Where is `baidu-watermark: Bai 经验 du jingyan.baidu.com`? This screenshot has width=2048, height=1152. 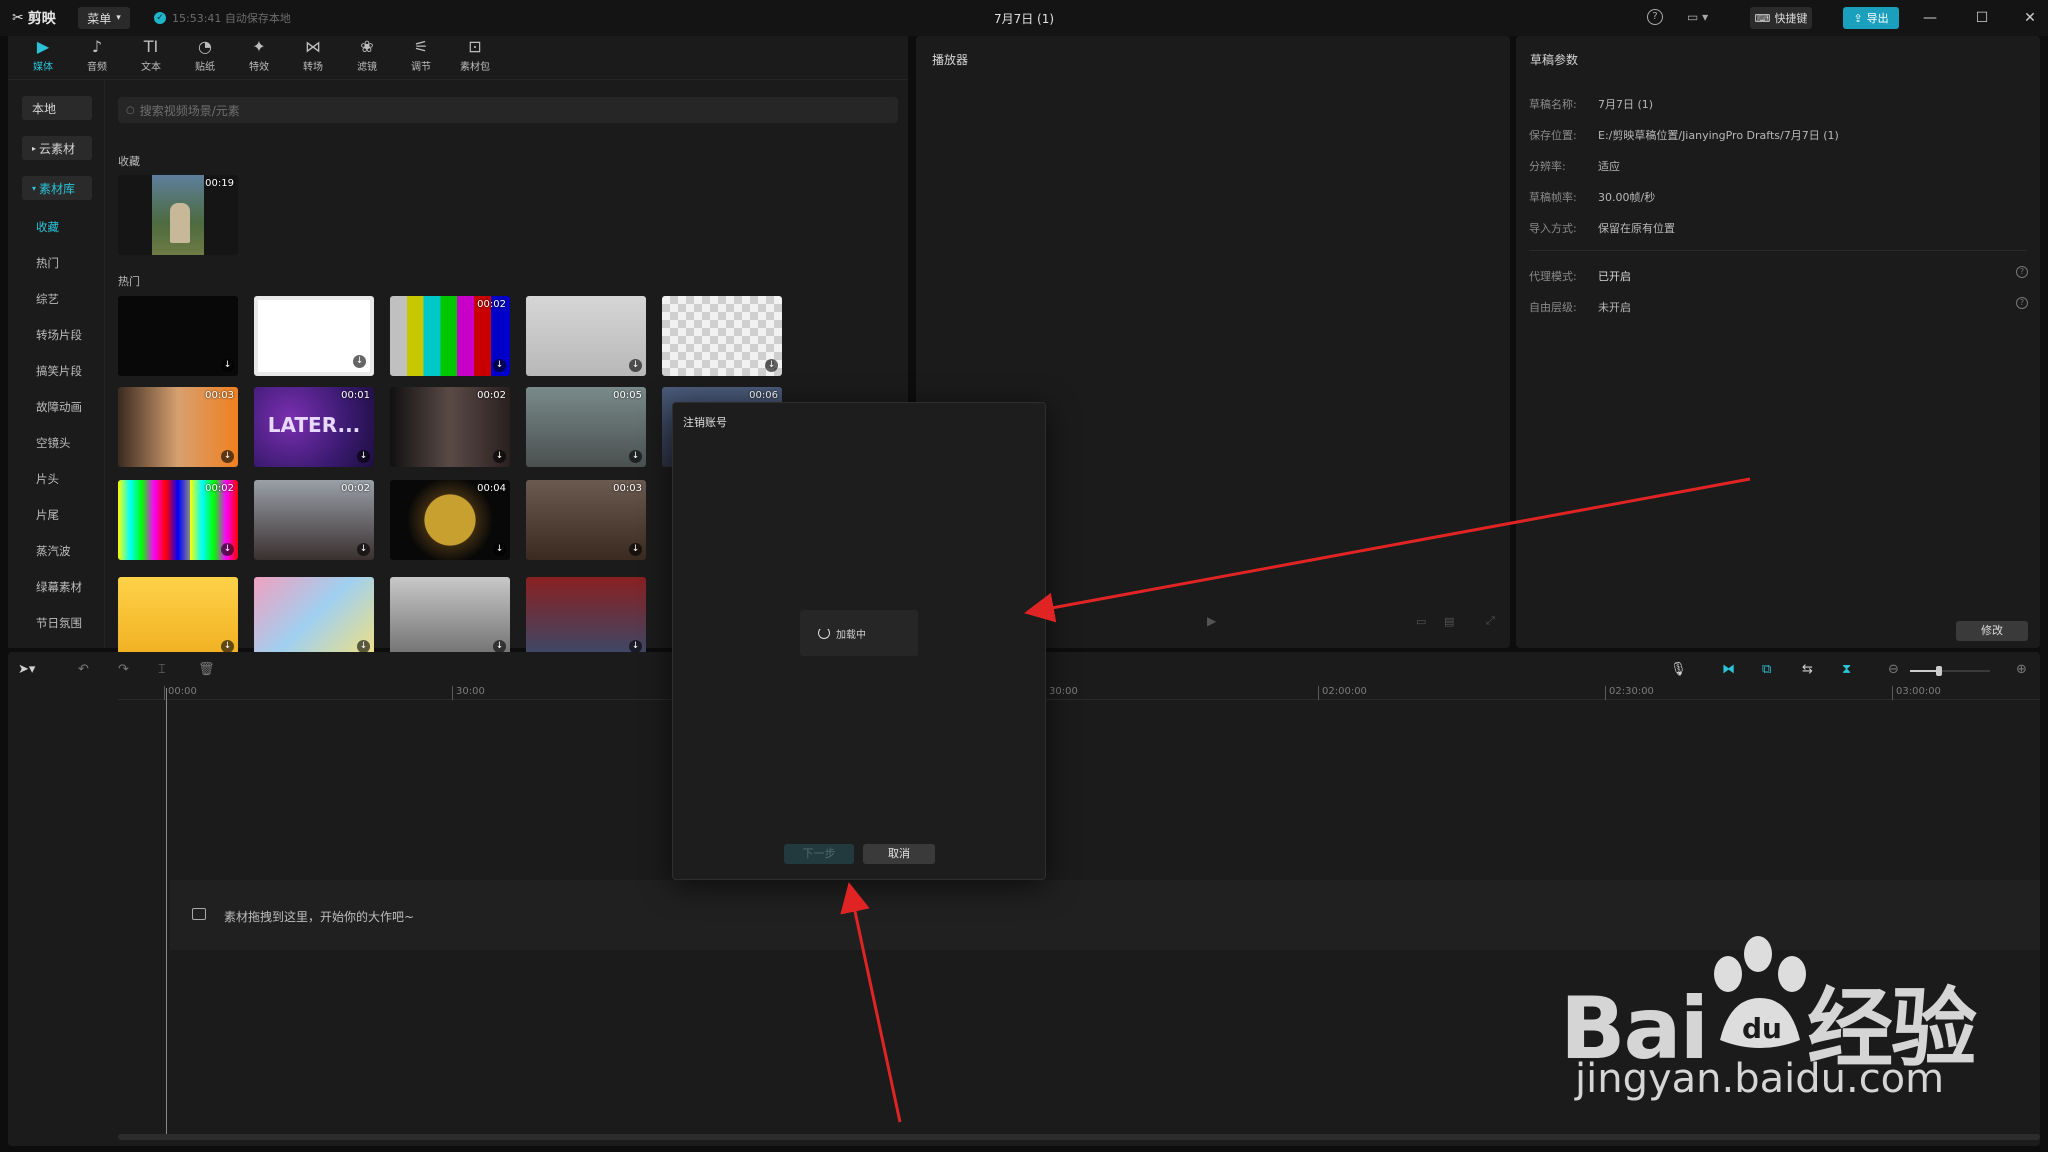
baidu-watermark: Bai 经验 du jingyan.baidu.com is located at coordinates (1790, 1025).